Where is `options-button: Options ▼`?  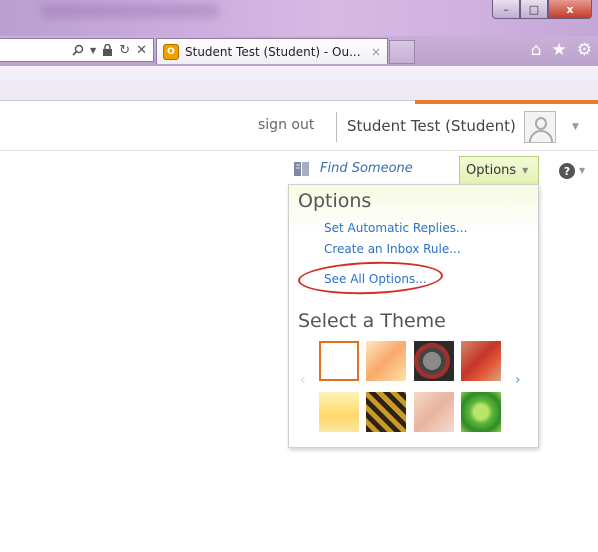
options-button: Options ▼ is located at coordinates (499, 170).